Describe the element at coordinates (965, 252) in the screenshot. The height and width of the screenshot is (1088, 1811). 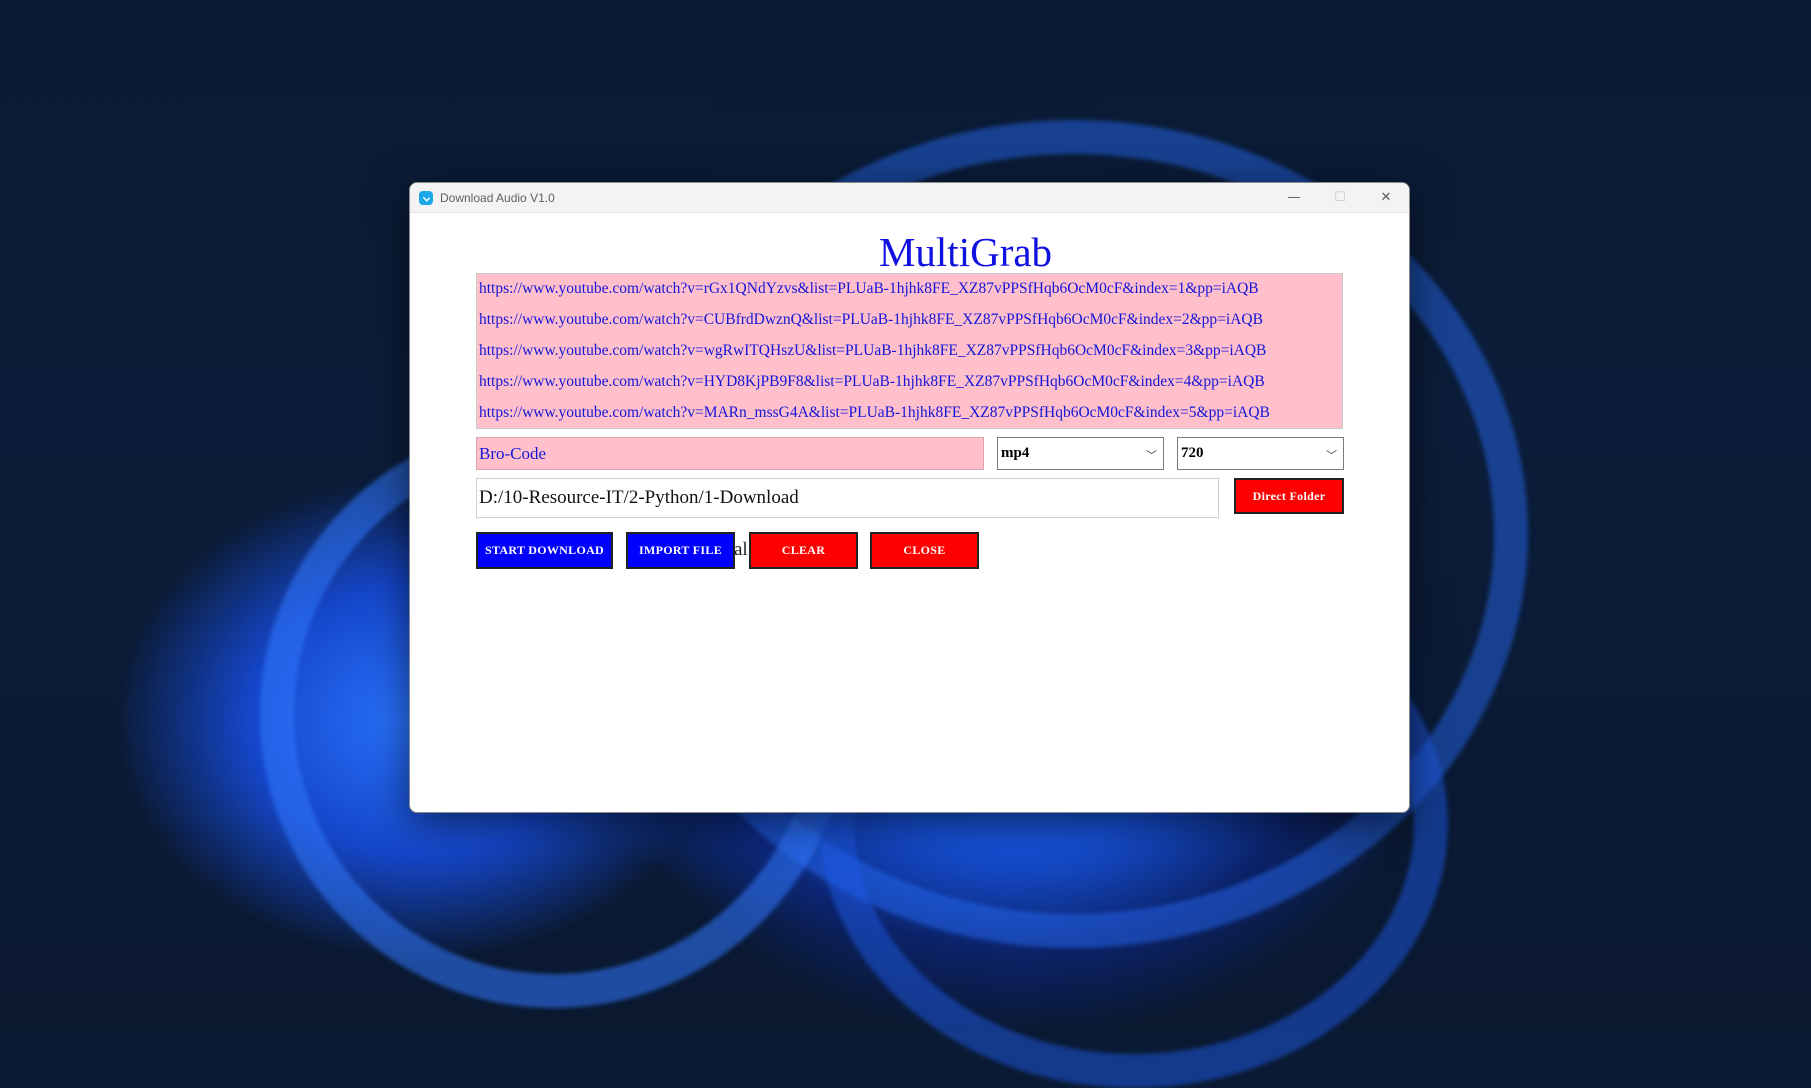
I see `app-heading-text: MultiGrab` at that location.